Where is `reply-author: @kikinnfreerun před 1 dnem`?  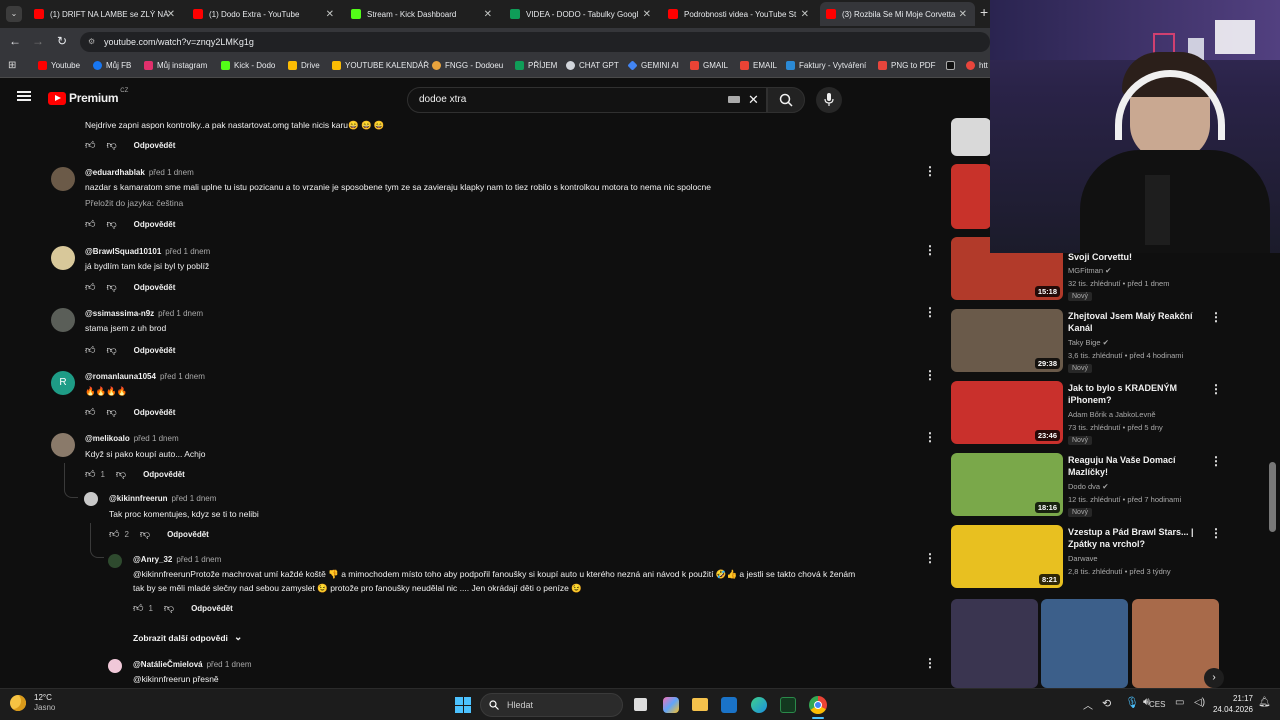
reply-author: @kikinnfreerun před 1 dnem is located at coordinates (162, 498).